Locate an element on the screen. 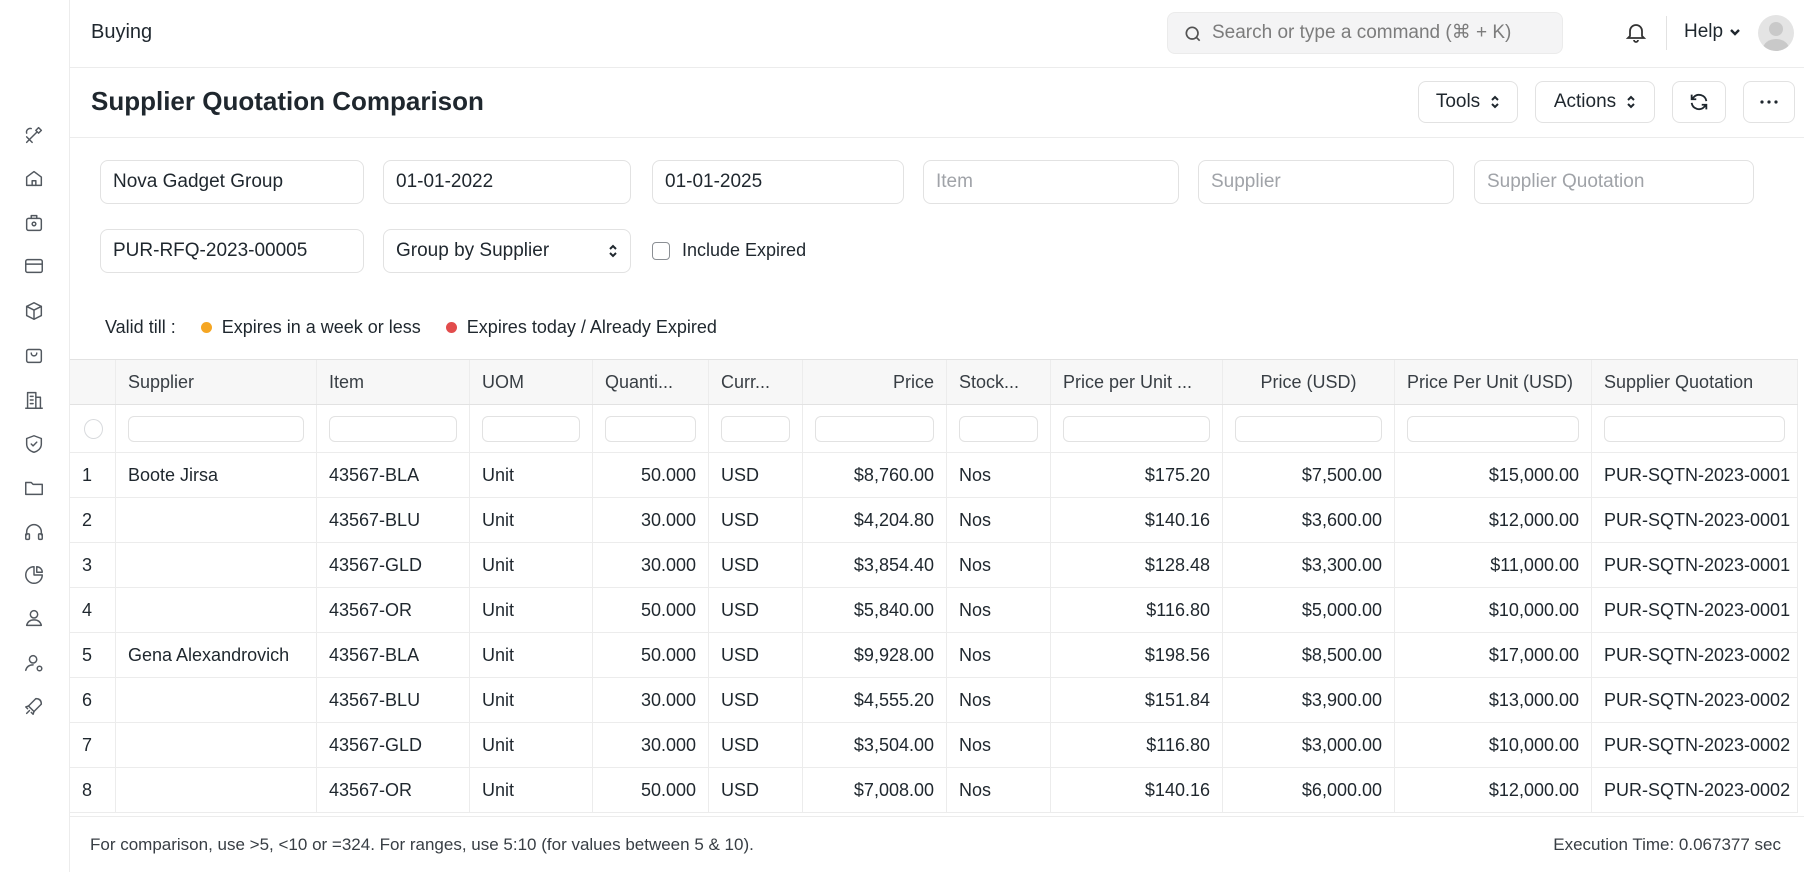  price-cell: $4,204.80 is located at coordinates (875, 520).